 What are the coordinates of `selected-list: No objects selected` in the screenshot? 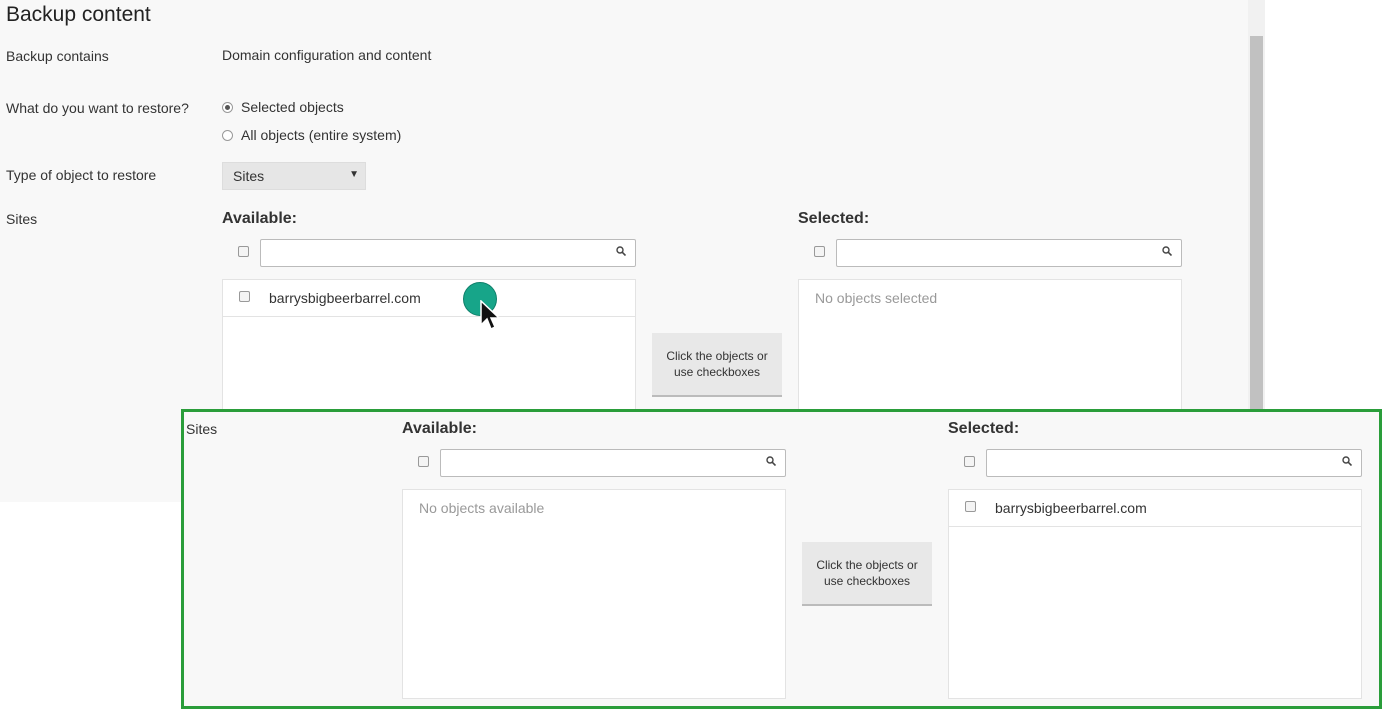 It's located at (990, 344).